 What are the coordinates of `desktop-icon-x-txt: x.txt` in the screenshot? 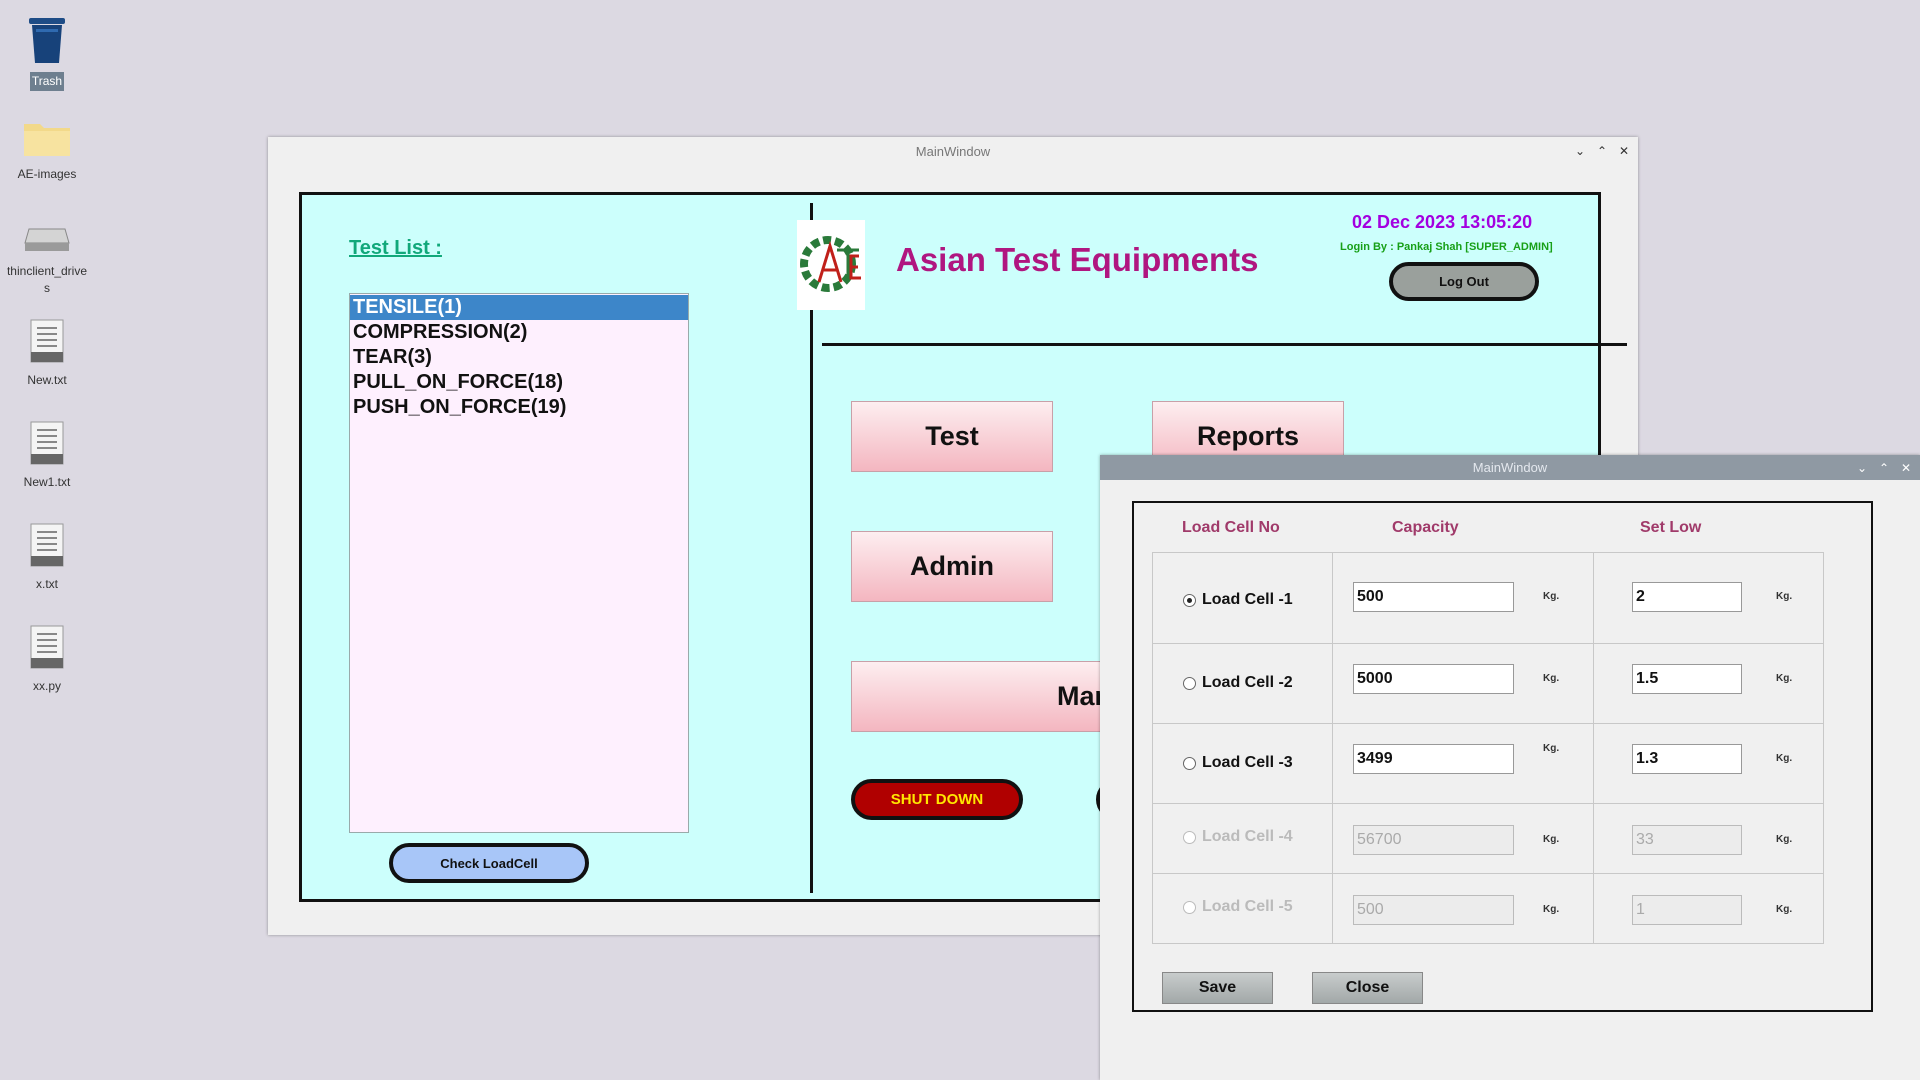 It's located at (47, 558).